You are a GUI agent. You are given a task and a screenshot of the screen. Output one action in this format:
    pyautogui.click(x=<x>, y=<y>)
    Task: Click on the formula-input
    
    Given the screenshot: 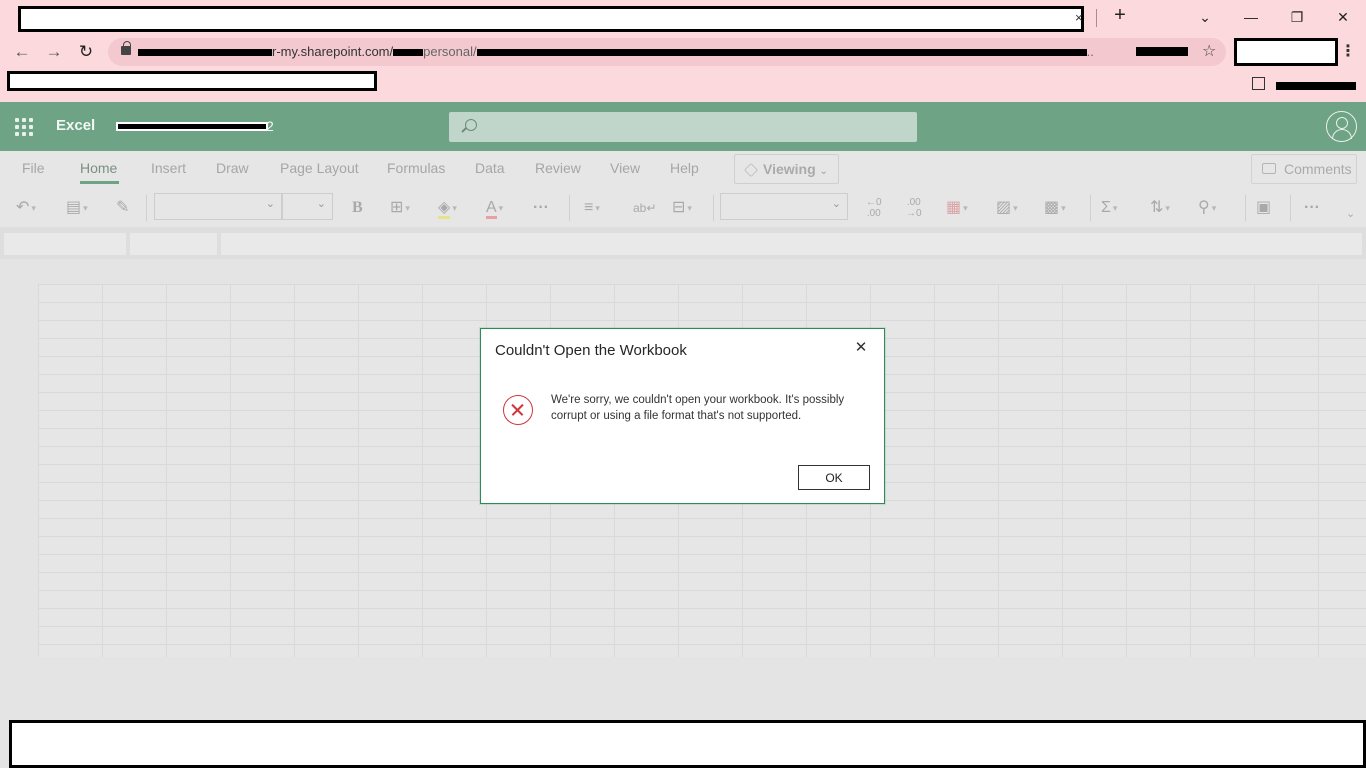 What is the action you would take?
    pyautogui.click(x=791, y=244)
    